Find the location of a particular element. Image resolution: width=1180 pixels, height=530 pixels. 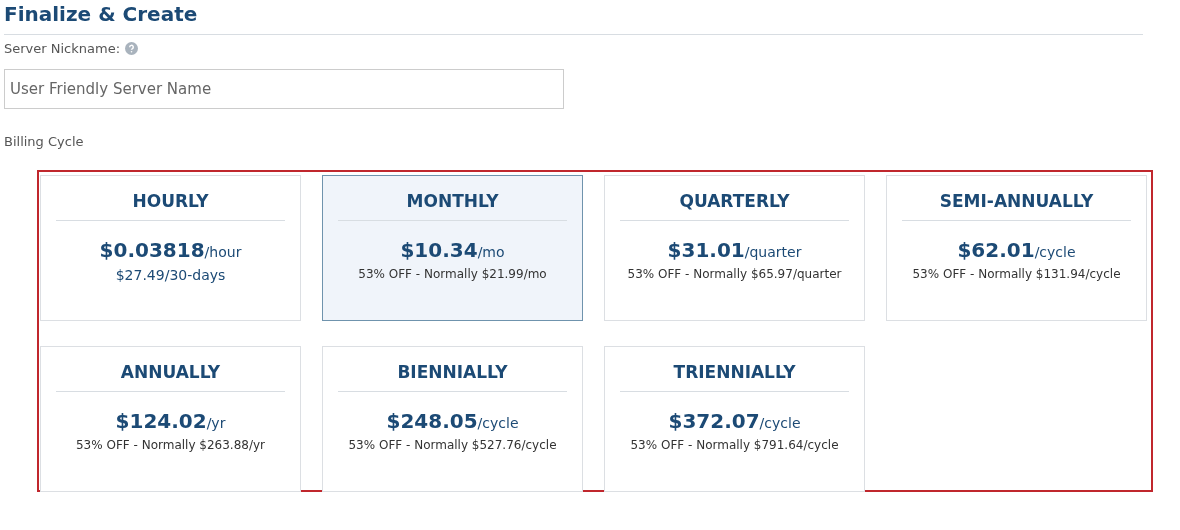

billing-option-card: BIENNIALLY $248.05/cycle 53% OFF - Normally $527.76/cycle is located at coordinates (452, 419).